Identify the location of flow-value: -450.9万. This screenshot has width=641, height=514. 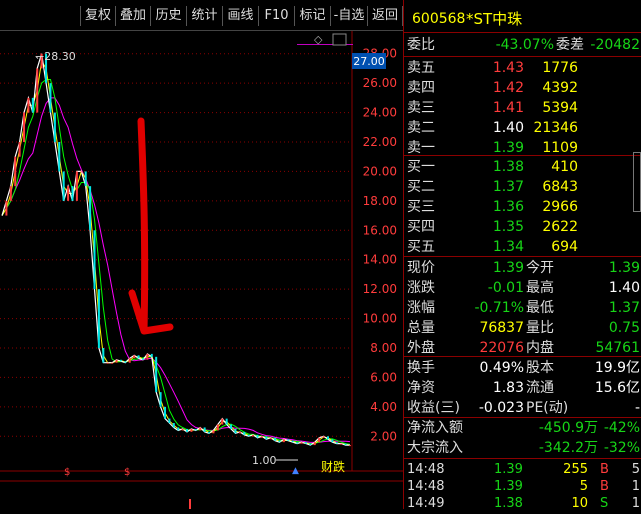
(568, 428).